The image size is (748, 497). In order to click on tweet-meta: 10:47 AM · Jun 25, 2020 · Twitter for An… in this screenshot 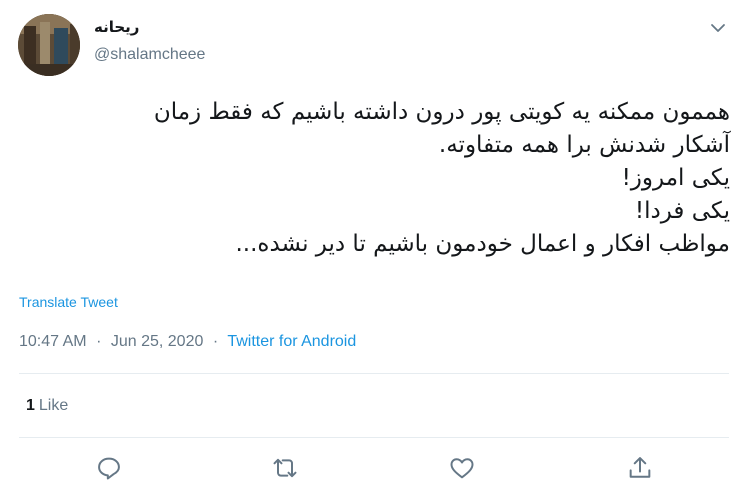, I will do `click(187, 342)`.